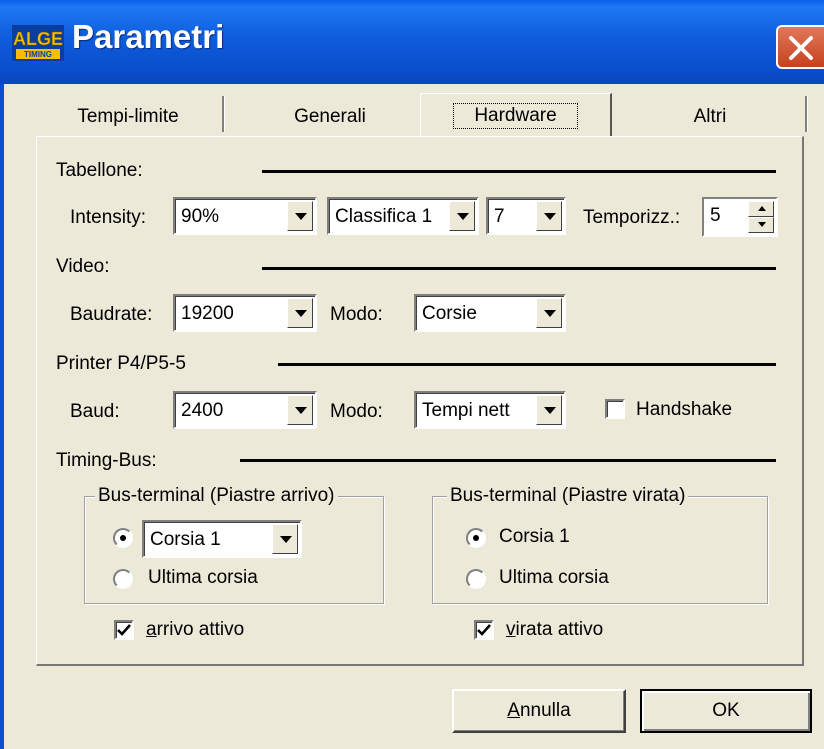  I want to click on close-button, so click(800, 47).